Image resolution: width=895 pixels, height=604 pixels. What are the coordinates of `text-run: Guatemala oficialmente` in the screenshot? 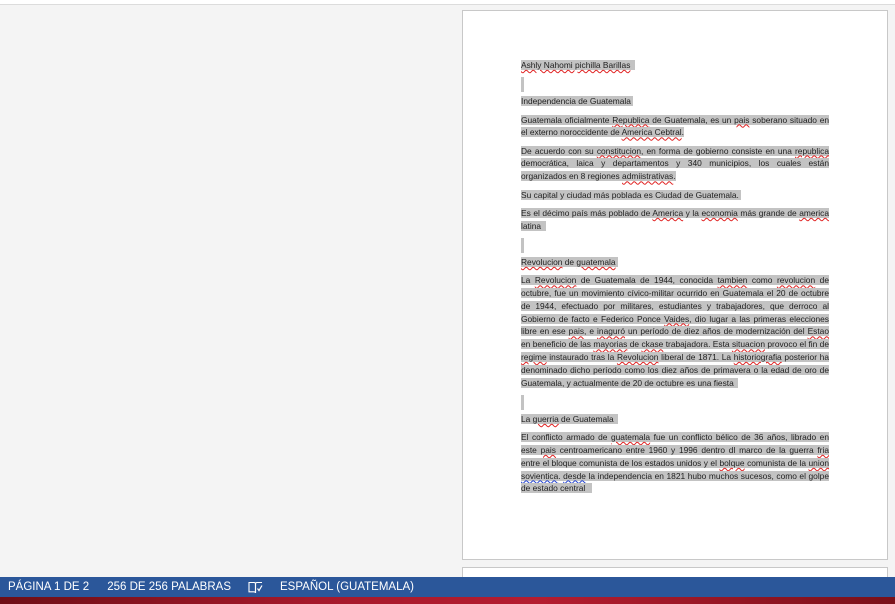 It's located at (567, 119).